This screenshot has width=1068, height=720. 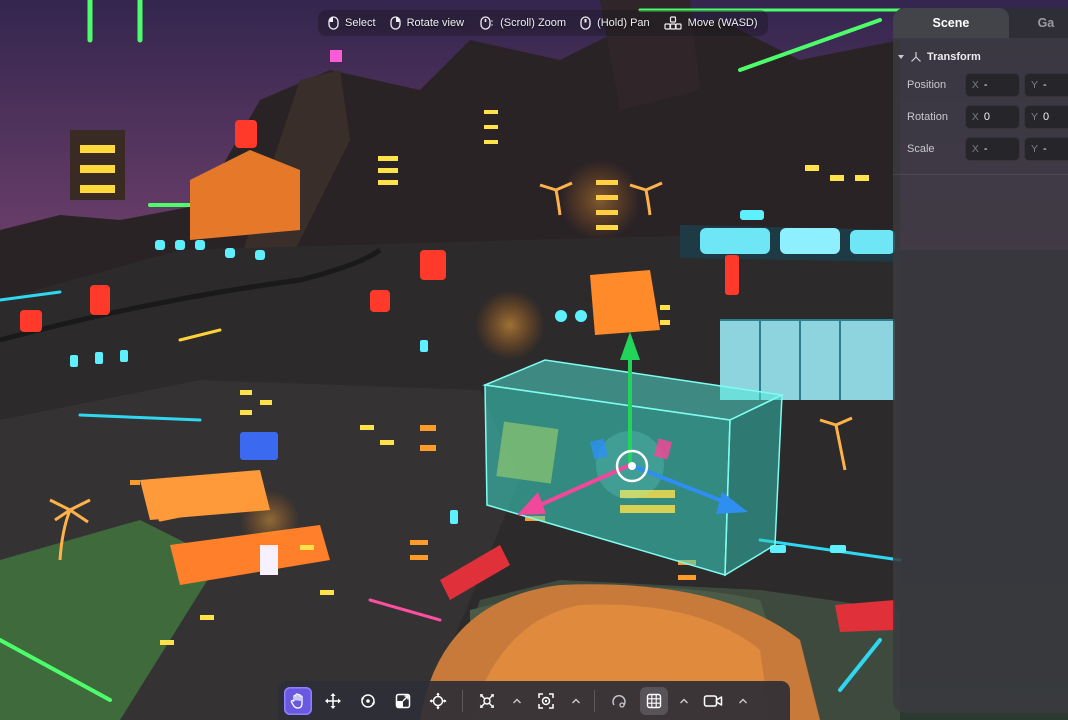 What do you see at coordinates (916, 57) in the screenshot?
I see `transform-axes-icon` at bounding box center [916, 57].